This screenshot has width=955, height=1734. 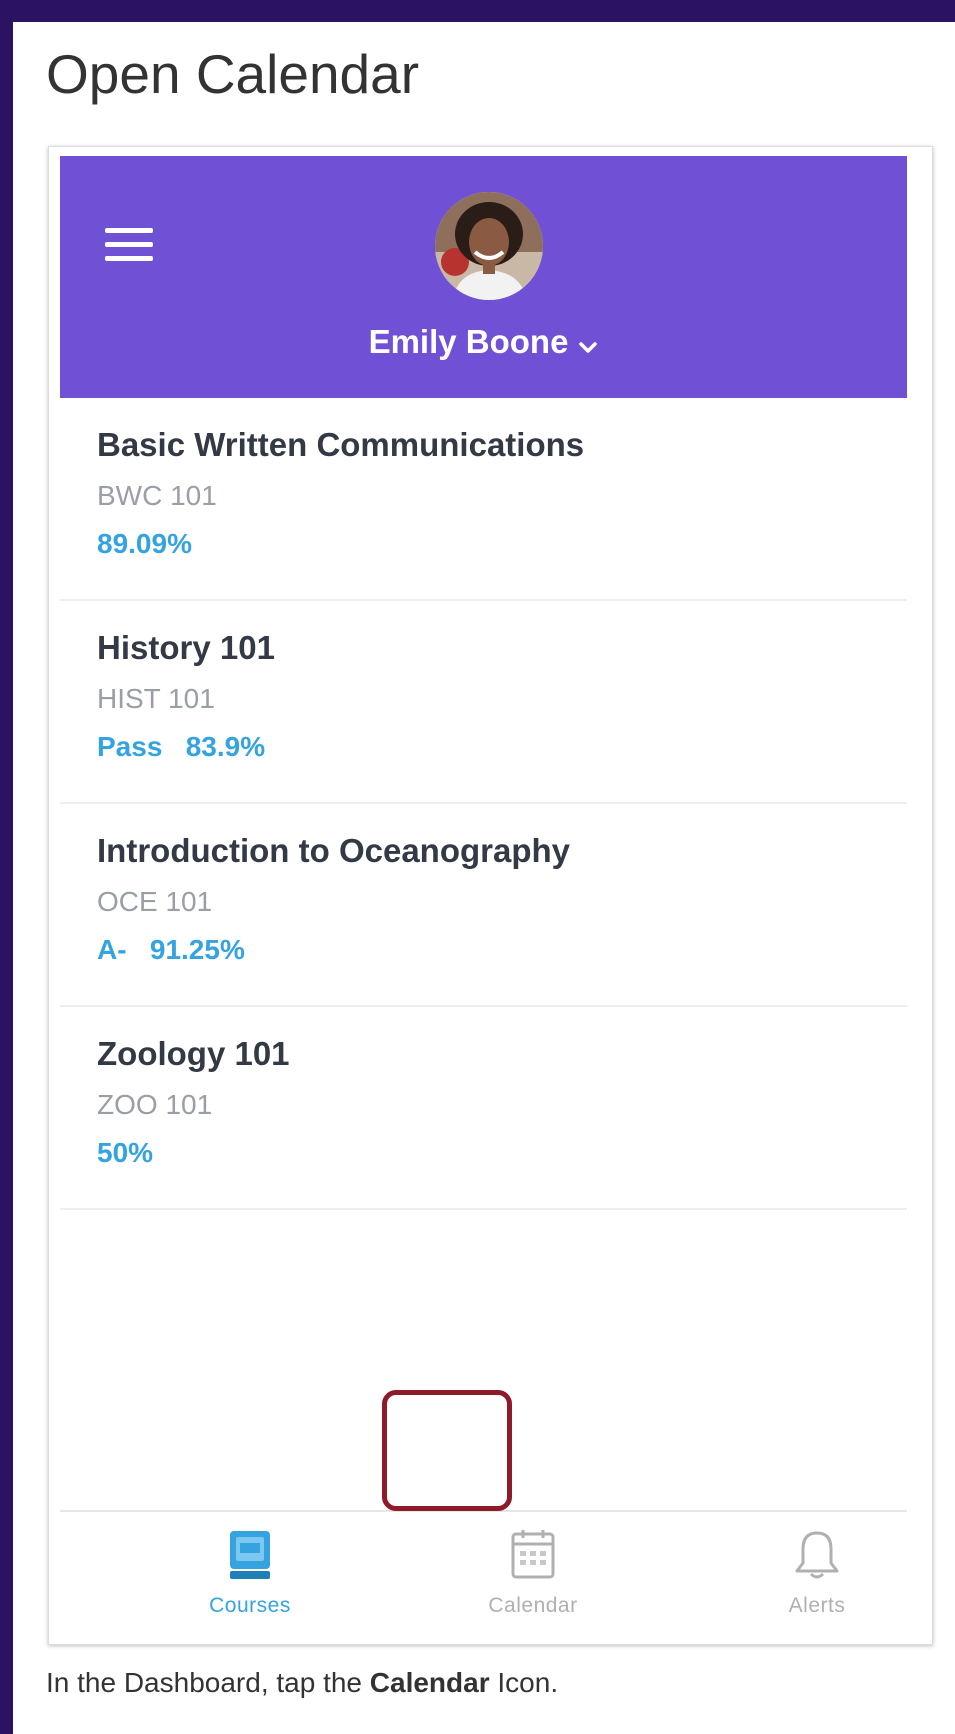 I want to click on tab-calendar-label: Calendar, so click(x=533, y=1605).